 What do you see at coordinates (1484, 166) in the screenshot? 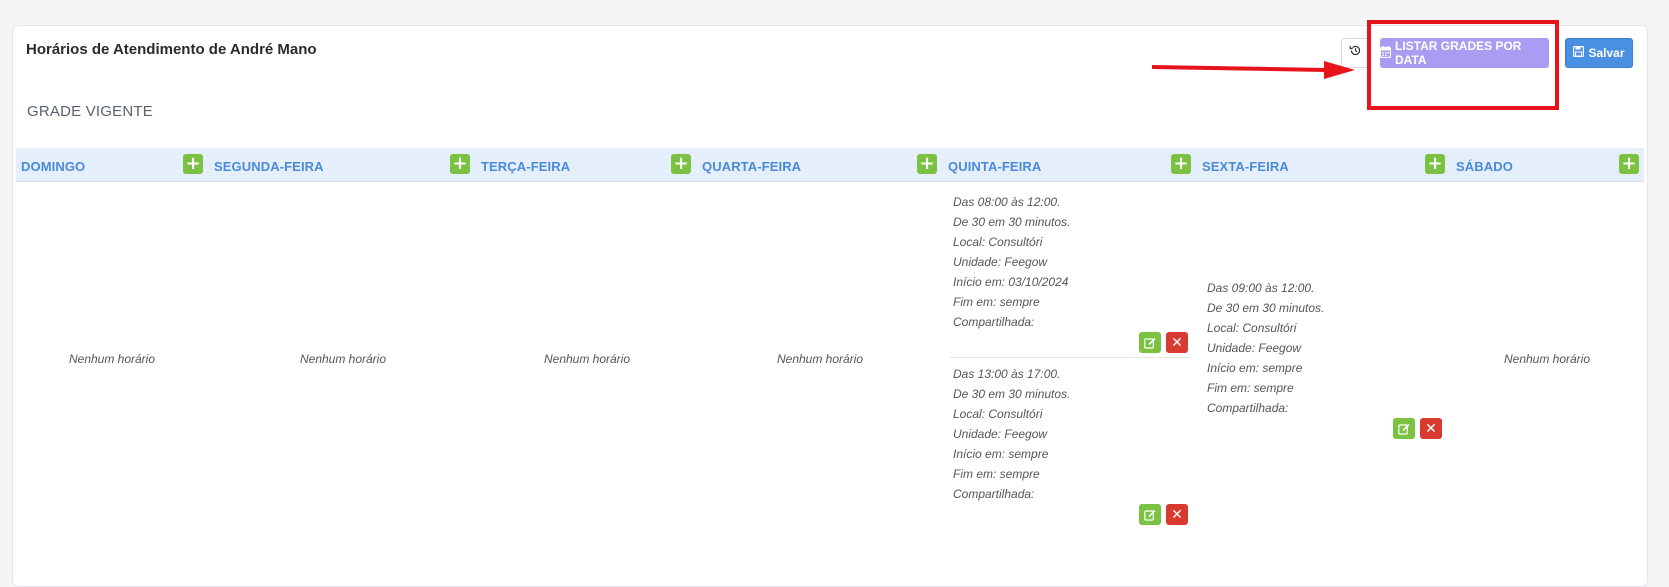
I see `day-label-saturday: SÁBADO` at bounding box center [1484, 166].